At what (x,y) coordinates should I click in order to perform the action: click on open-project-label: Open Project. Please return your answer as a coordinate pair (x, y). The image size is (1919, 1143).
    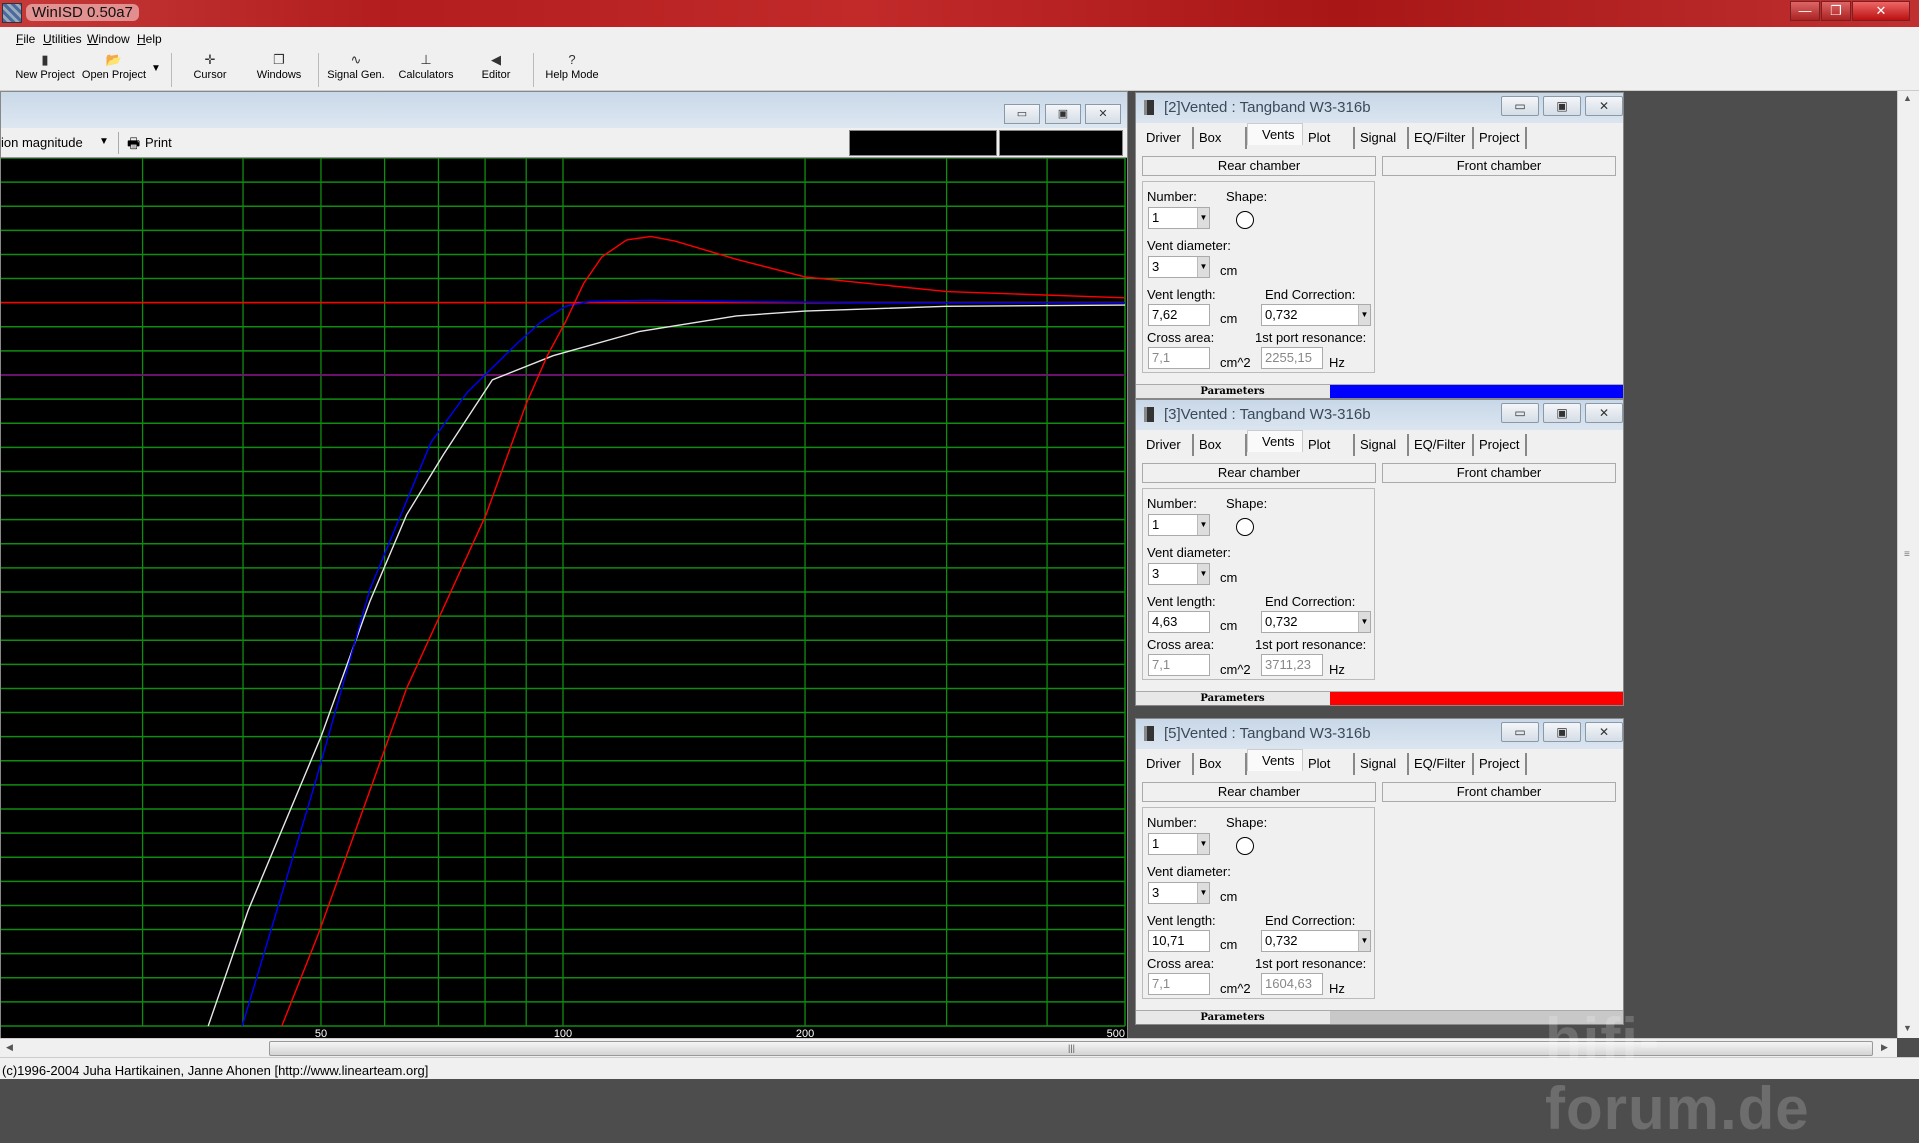
    Looking at the image, I should click on (114, 75).